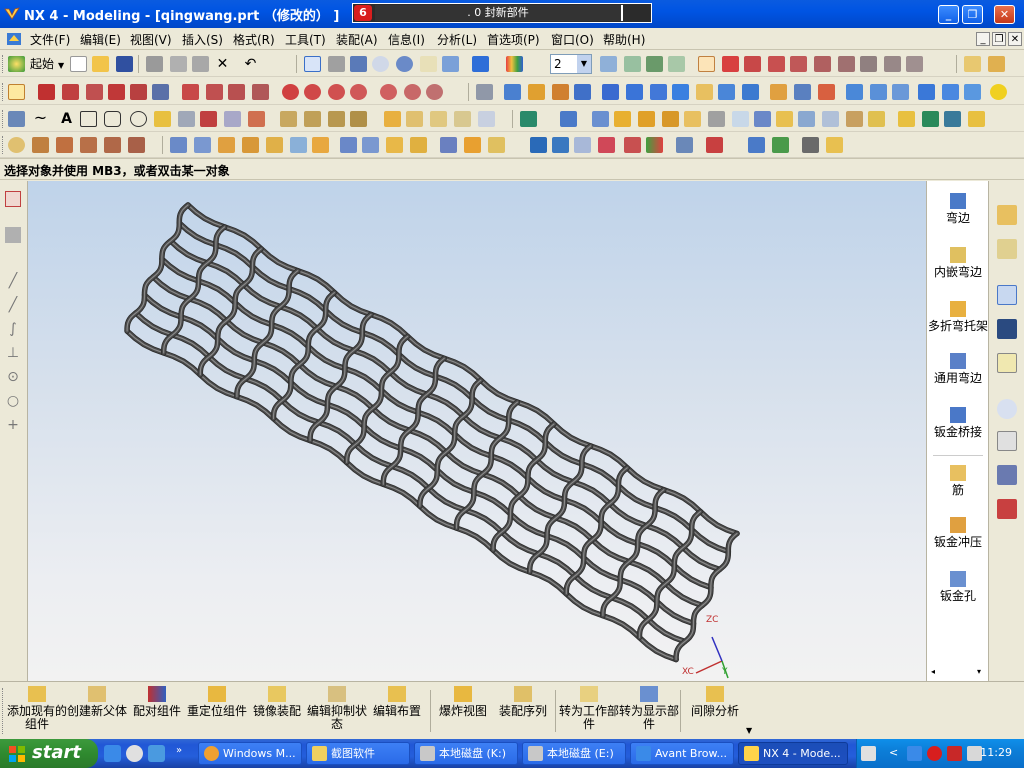  Describe the element at coordinates (906, 119) in the screenshot. I see `x-form-icon` at that location.